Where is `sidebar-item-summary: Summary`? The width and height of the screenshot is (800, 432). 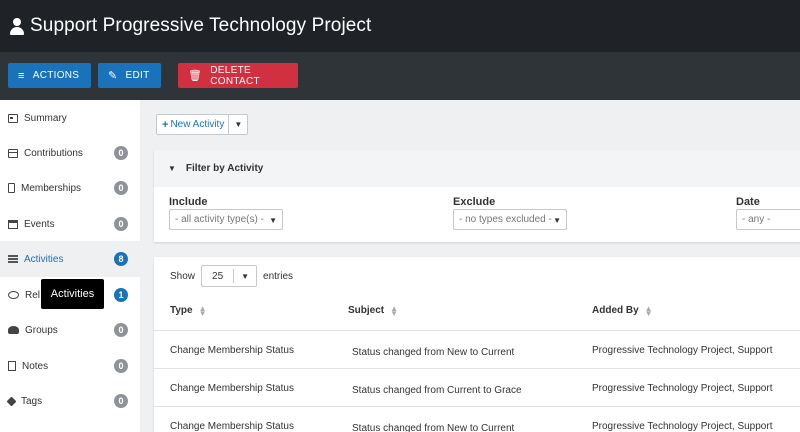 sidebar-item-summary: Summary is located at coordinates (70, 118).